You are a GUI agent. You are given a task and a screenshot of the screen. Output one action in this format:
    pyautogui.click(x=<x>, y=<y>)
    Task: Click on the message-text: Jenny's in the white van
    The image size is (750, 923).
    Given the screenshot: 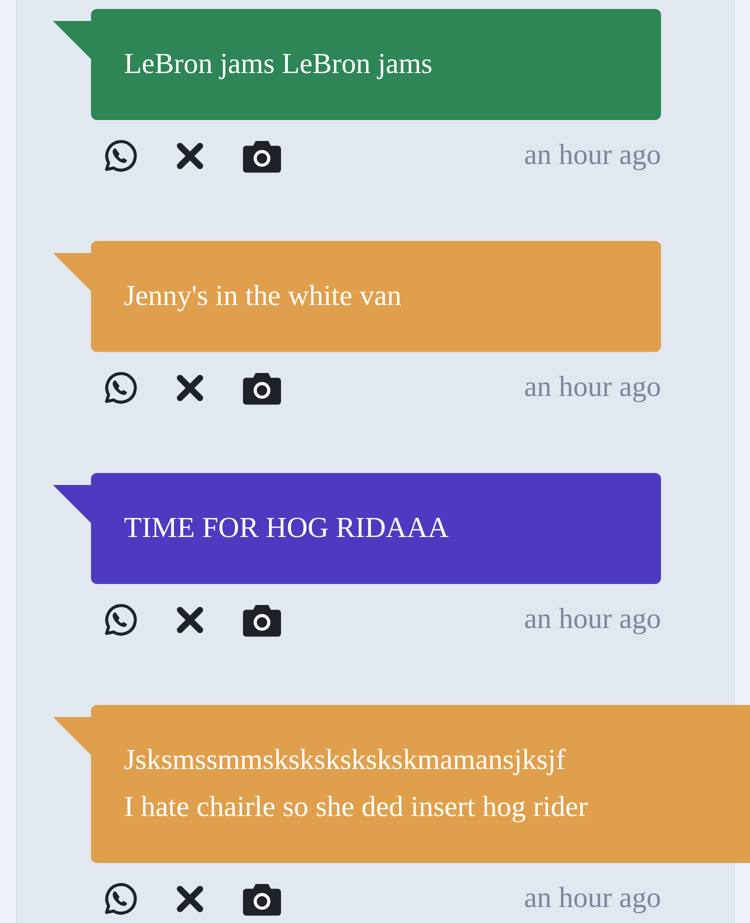 What is the action you would take?
    pyautogui.click(x=263, y=296)
    